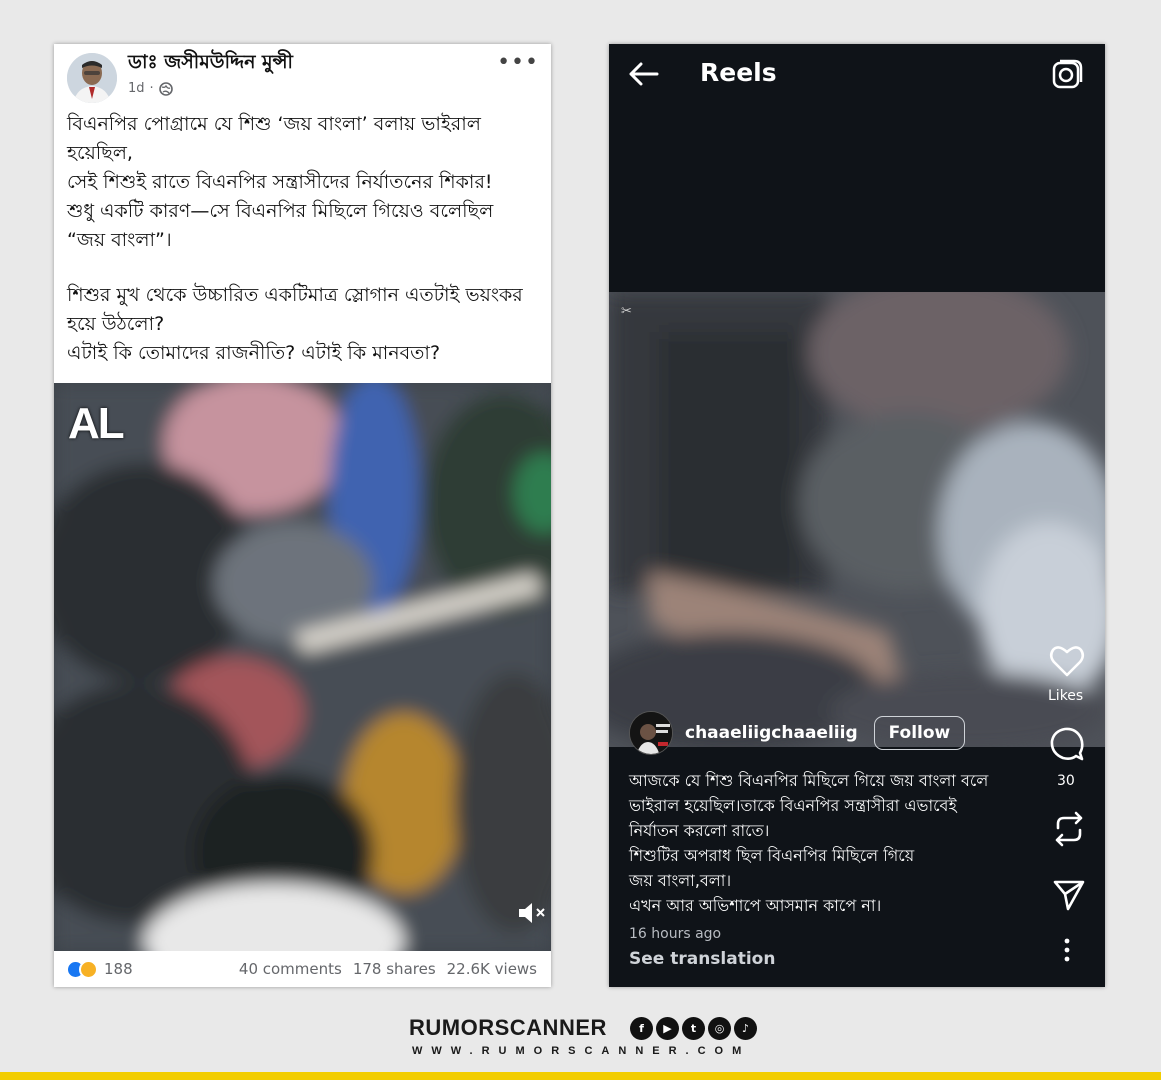  Describe the element at coordinates (118, 969) in the screenshot. I see `reaction-count: 188` at that location.